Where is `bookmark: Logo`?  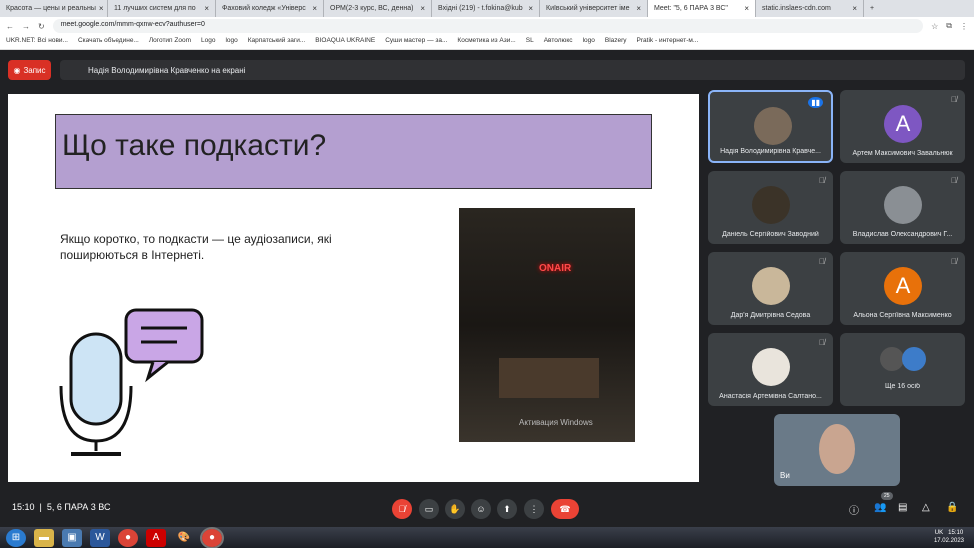
bookmark: Logo is located at coordinates (208, 42).